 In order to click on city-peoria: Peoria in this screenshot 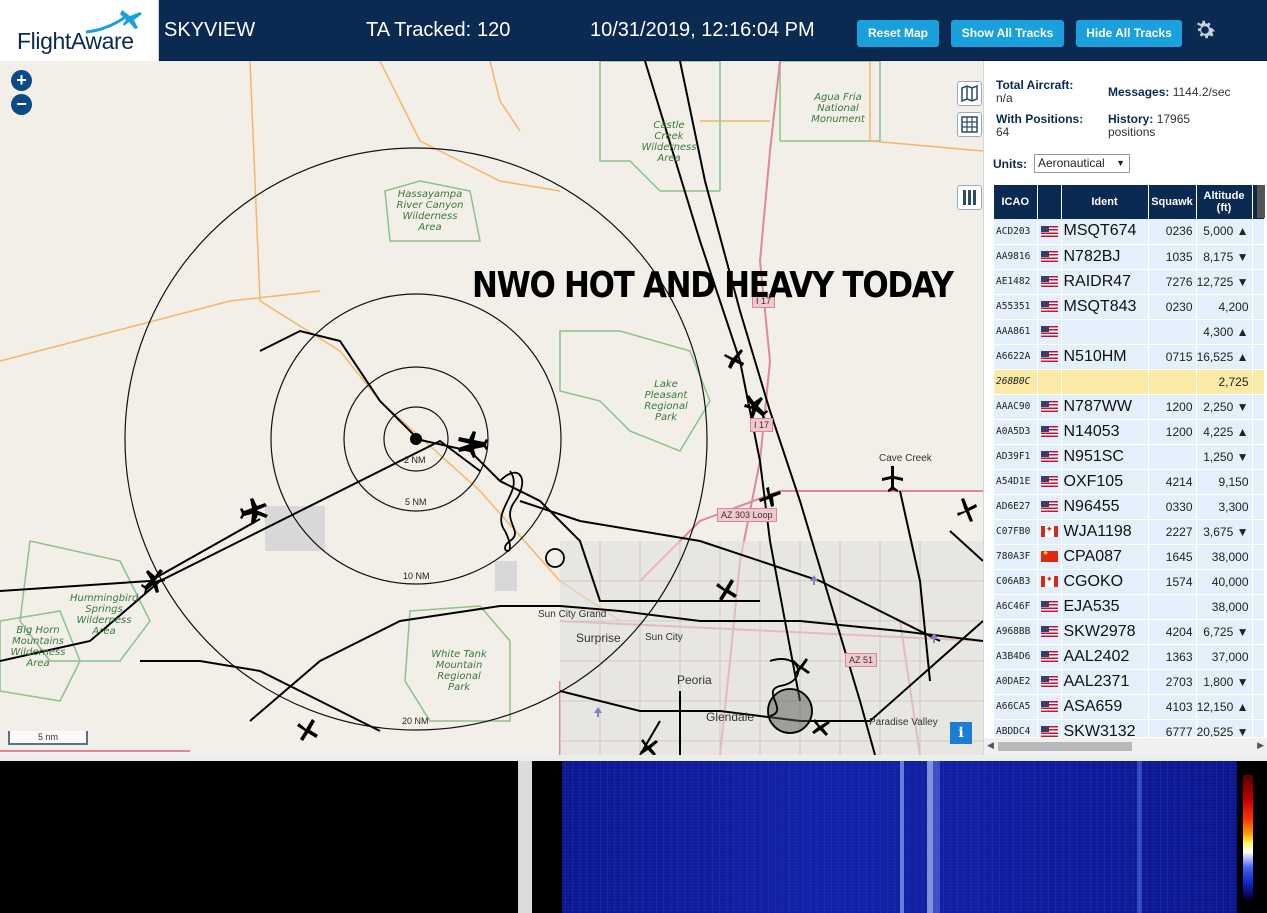, I will do `click(694, 680)`.